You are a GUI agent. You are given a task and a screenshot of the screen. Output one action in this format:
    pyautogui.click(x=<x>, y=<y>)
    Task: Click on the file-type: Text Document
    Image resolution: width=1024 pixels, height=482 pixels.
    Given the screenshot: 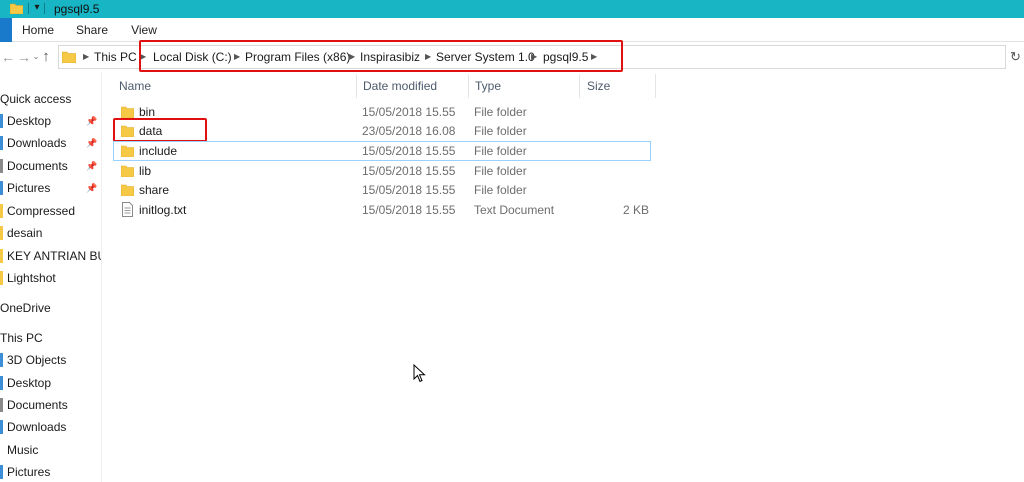 What is the action you would take?
    pyautogui.click(x=514, y=210)
    